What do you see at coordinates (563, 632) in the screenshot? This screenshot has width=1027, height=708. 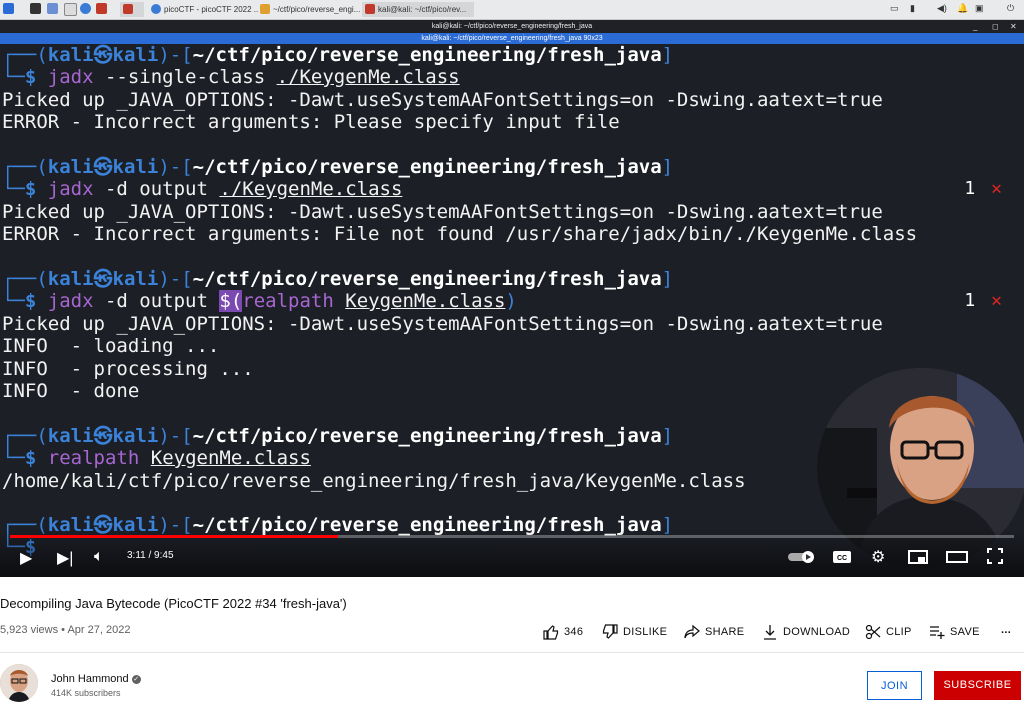 I see `like-button: 346` at bounding box center [563, 632].